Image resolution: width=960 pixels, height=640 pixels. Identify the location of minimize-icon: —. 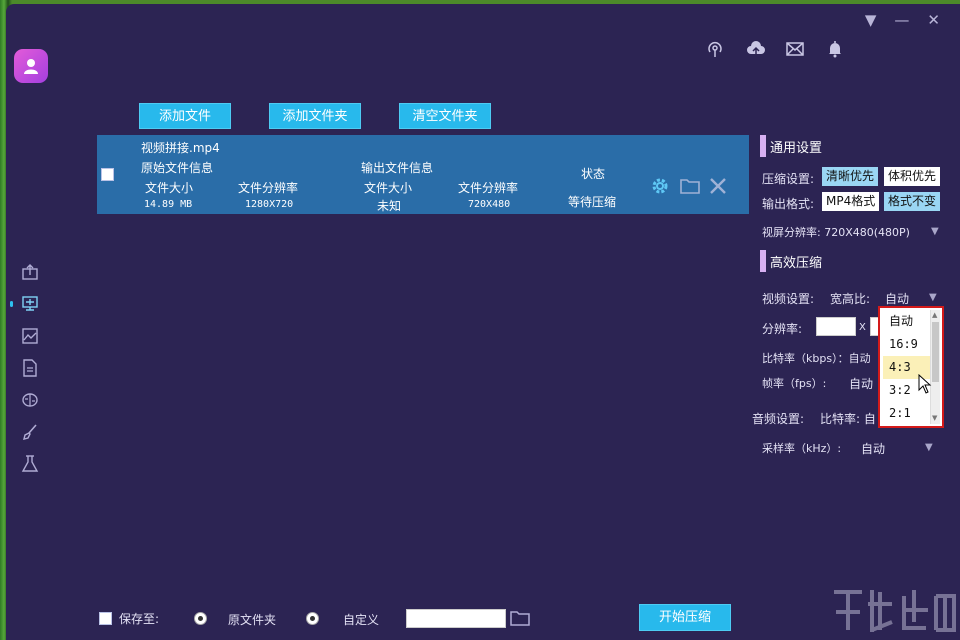
(901, 20).